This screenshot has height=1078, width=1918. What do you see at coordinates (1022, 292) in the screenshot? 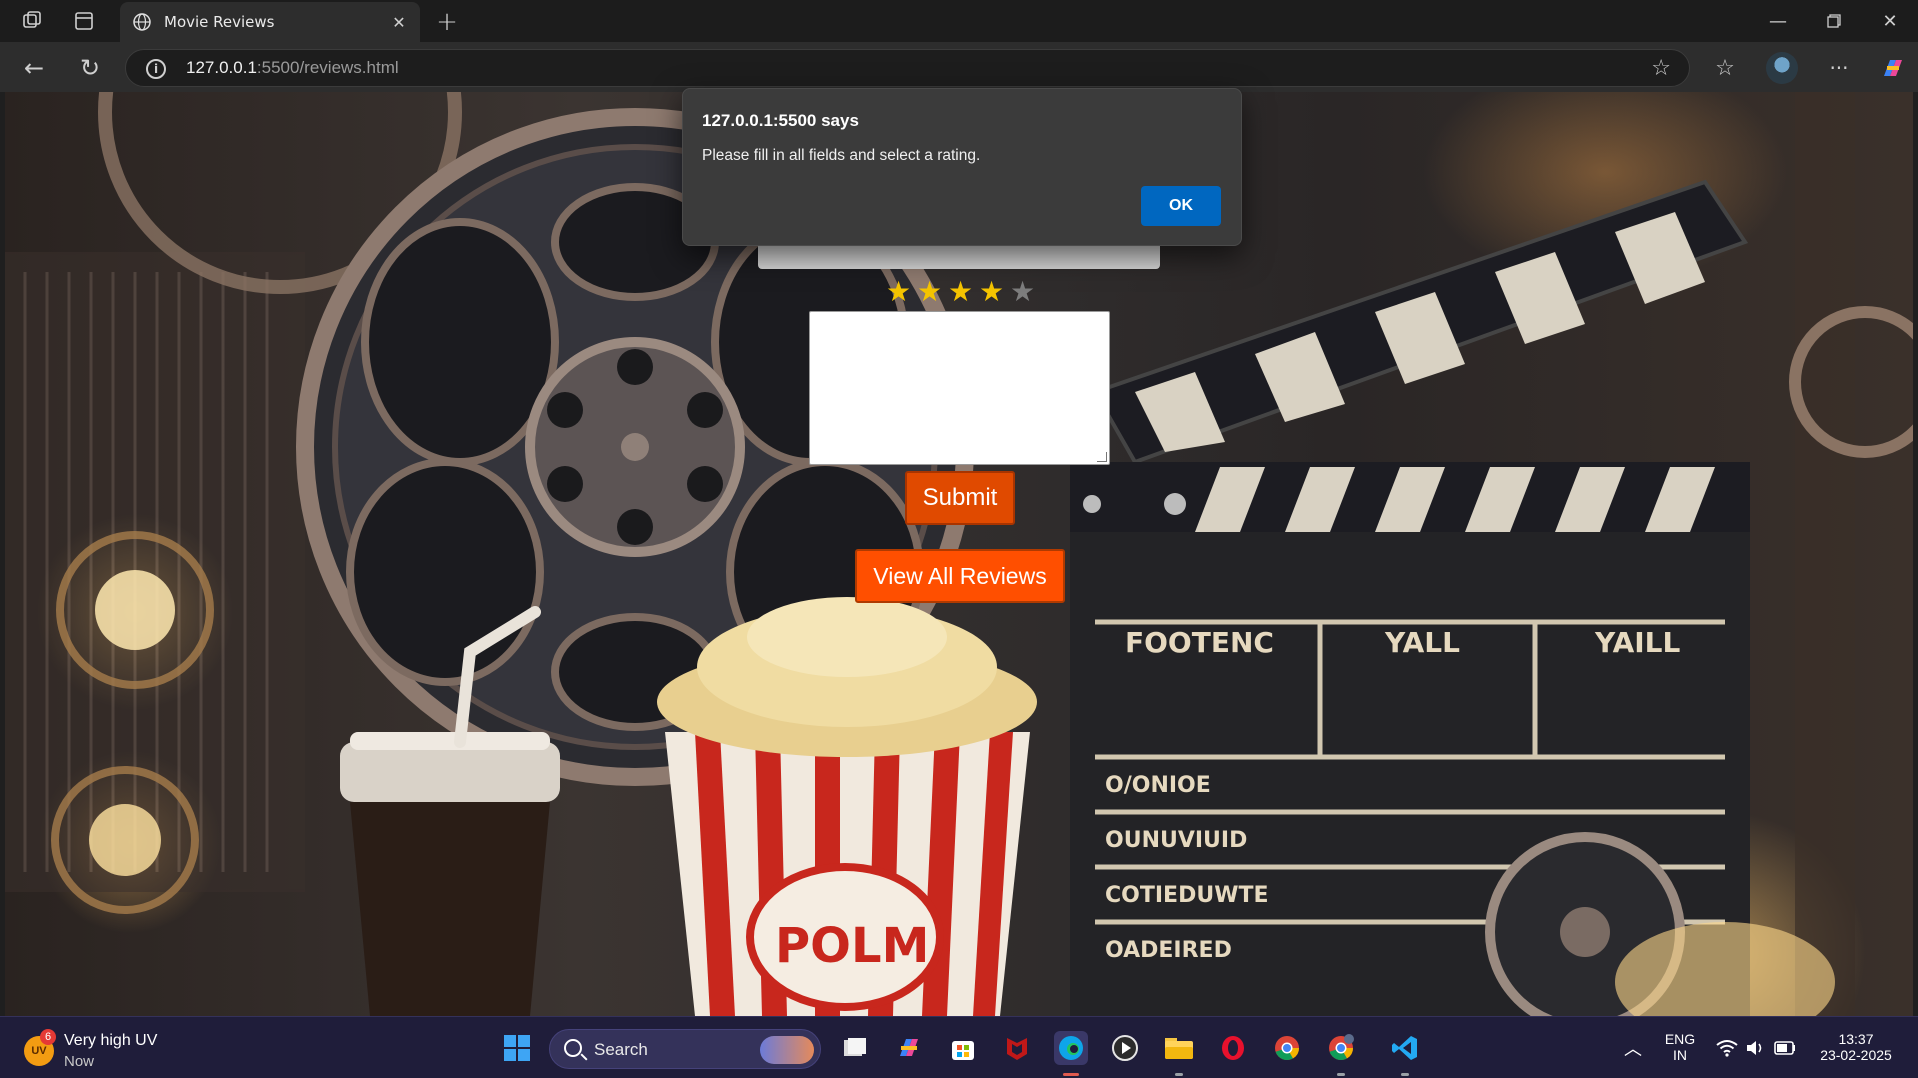
I see `star-5-icon: ★` at bounding box center [1022, 292].